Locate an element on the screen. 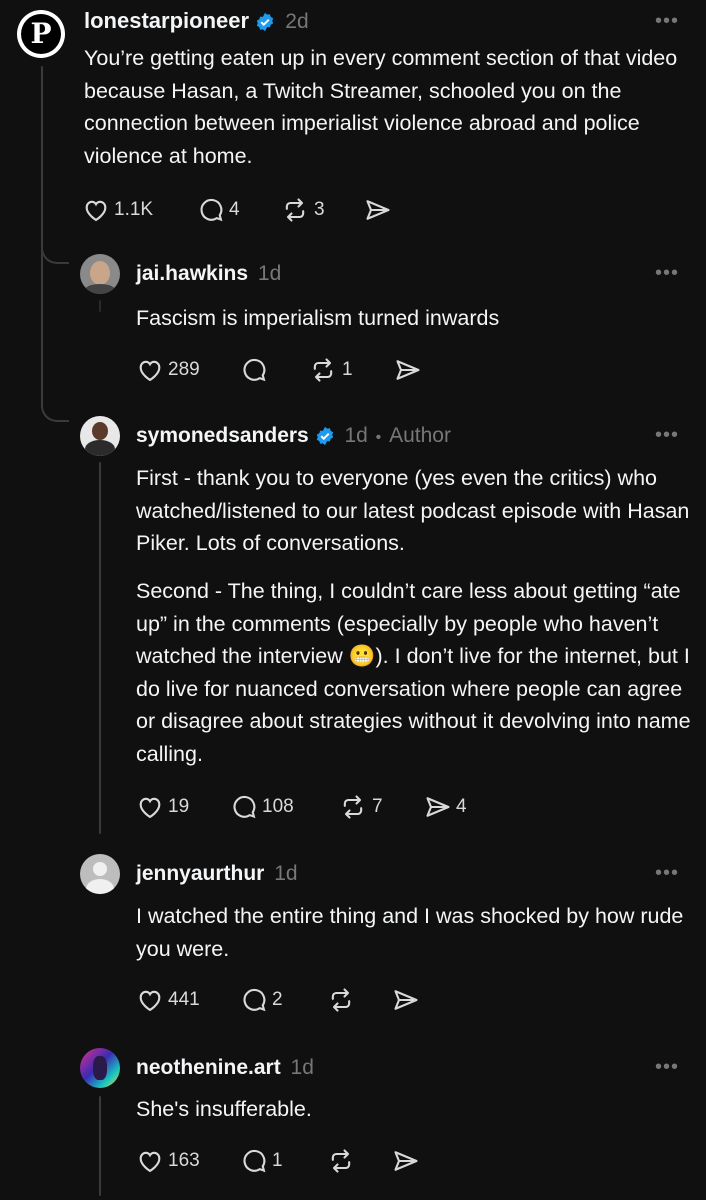 Image resolution: width=706 pixels, height=1200 pixels. like-button: 289 is located at coordinates (168, 370).